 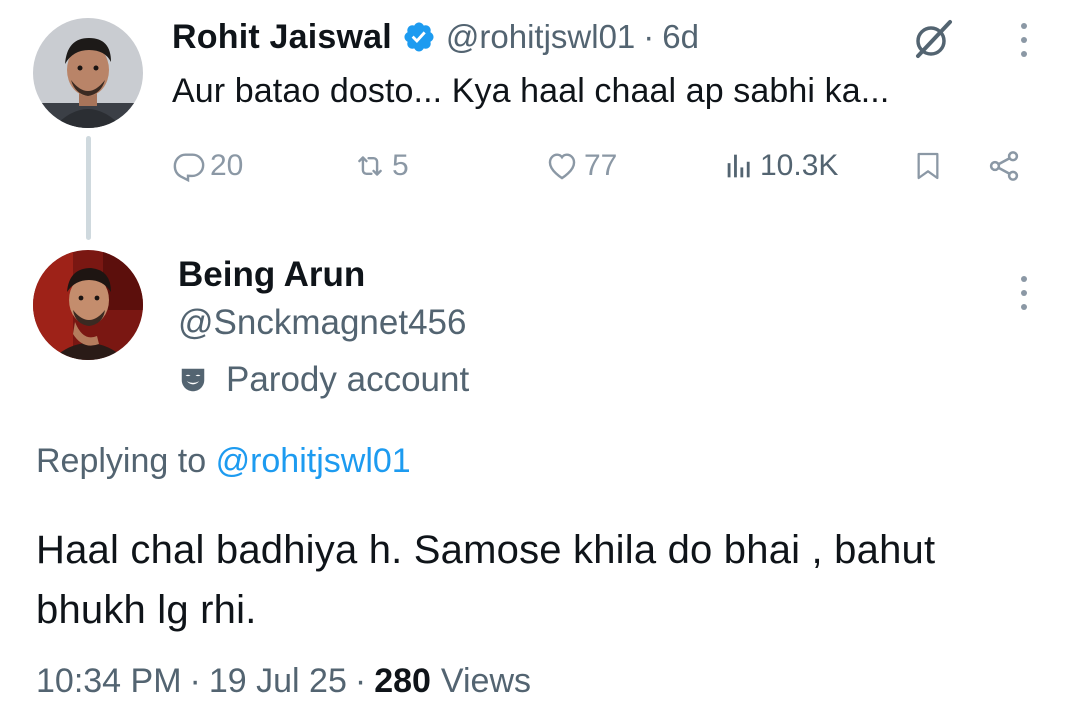 What do you see at coordinates (933, 39) in the screenshot?
I see `grok-icon` at bounding box center [933, 39].